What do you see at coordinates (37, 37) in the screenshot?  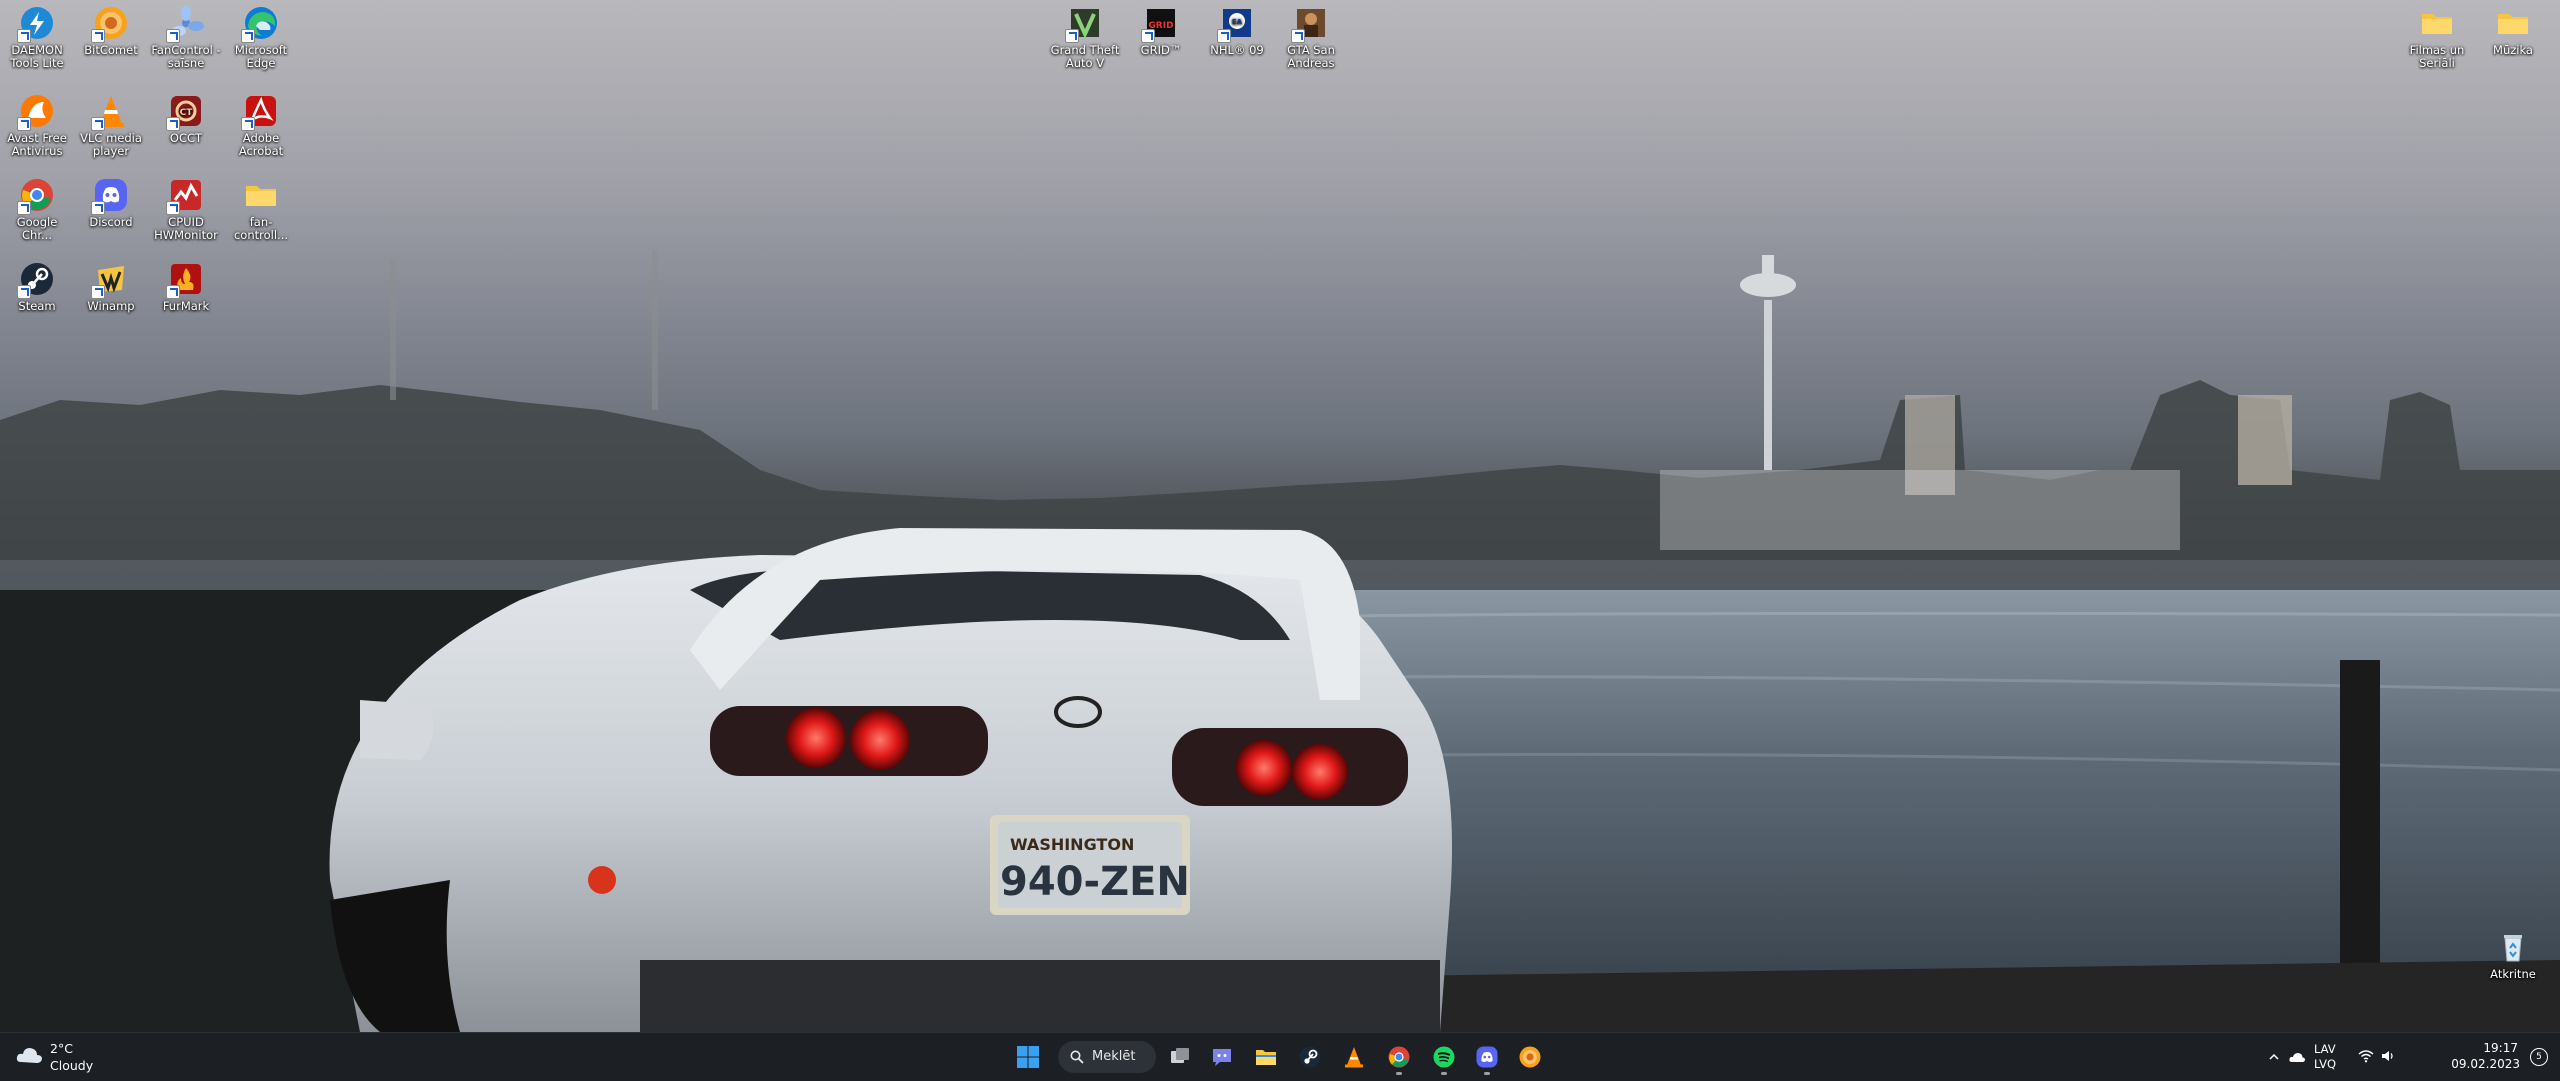 I see `desktop-icon-daemon-tools: DAEMON Tools Lite` at bounding box center [37, 37].